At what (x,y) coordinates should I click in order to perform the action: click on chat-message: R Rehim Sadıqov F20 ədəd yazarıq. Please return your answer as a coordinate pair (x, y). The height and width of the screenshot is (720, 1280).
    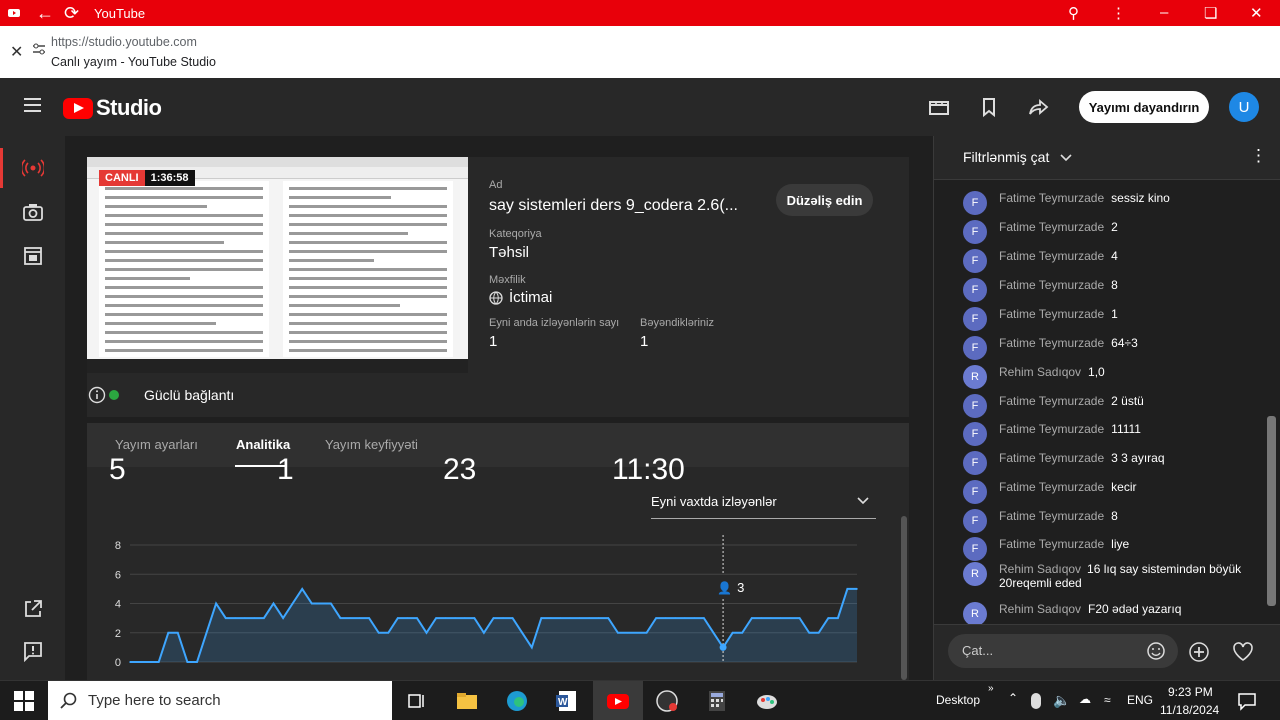
    Looking at the image, I should click on (1072, 614).